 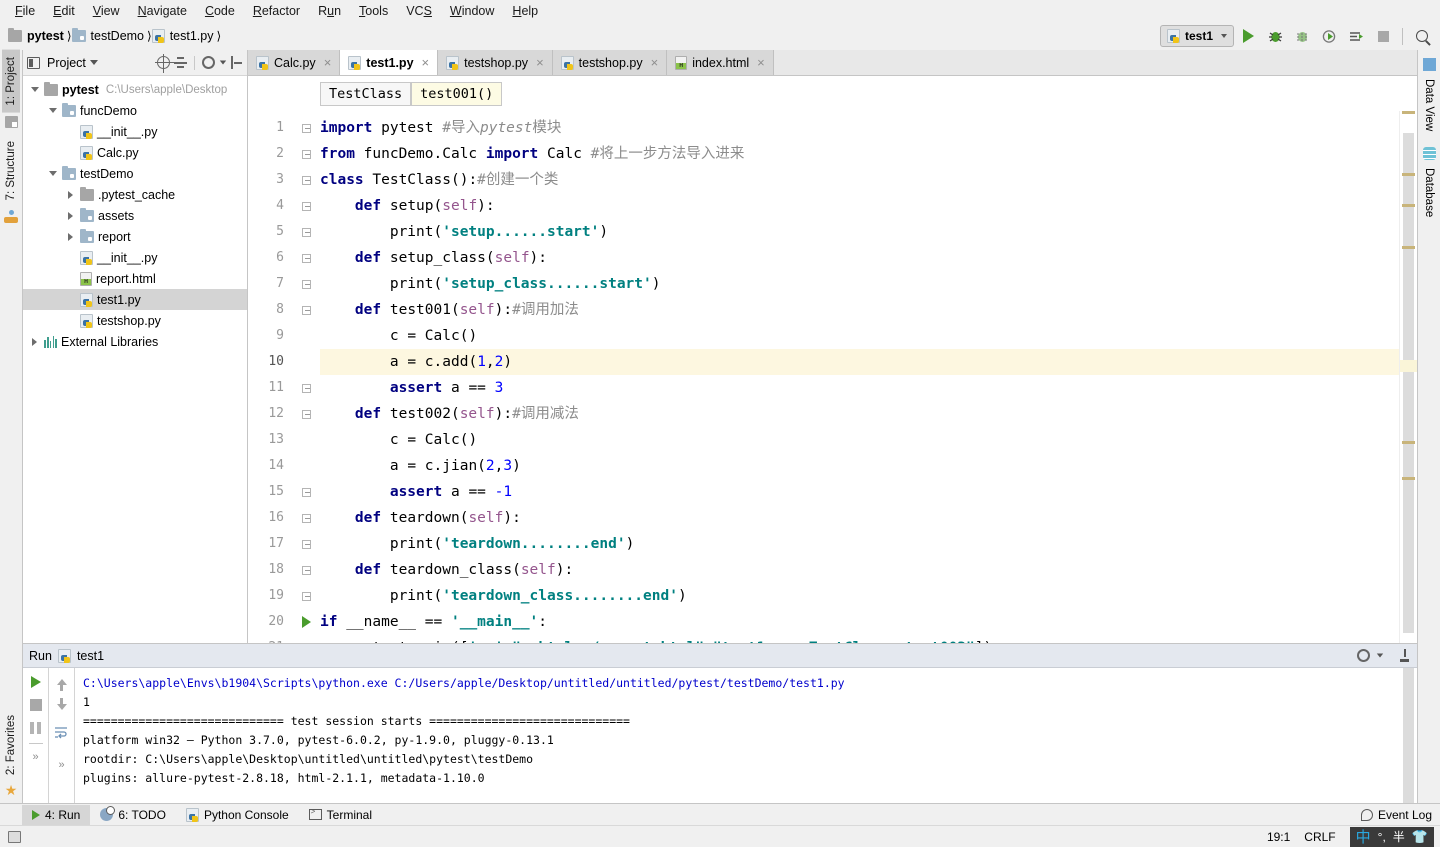 What do you see at coordinates (135, 194) in the screenshot?
I see `tree-item--pytest-cache: .pytest_cache` at bounding box center [135, 194].